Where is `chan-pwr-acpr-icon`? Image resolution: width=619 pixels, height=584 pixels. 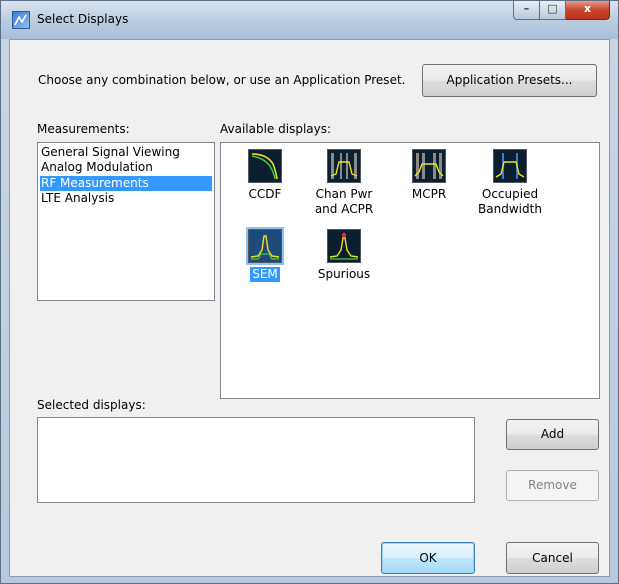
chan-pwr-acpr-icon is located at coordinates (344, 166).